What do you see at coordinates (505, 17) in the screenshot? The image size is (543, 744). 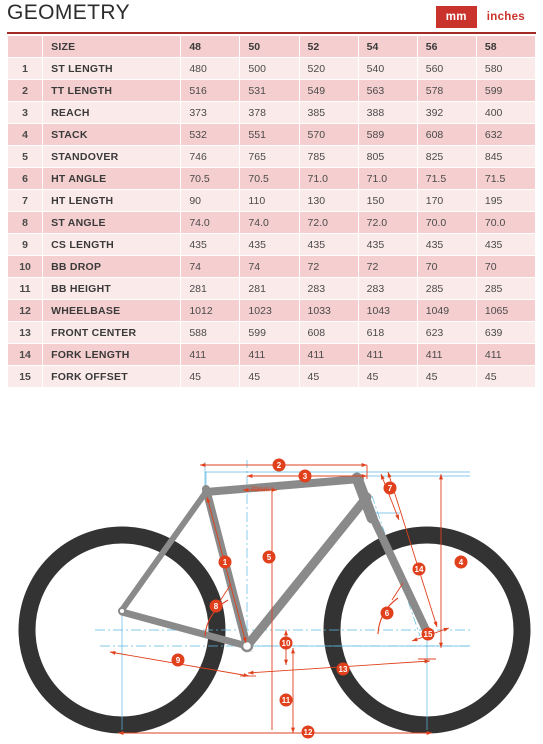 I see `unit-button-inches: inches` at bounding box center [505, 17].